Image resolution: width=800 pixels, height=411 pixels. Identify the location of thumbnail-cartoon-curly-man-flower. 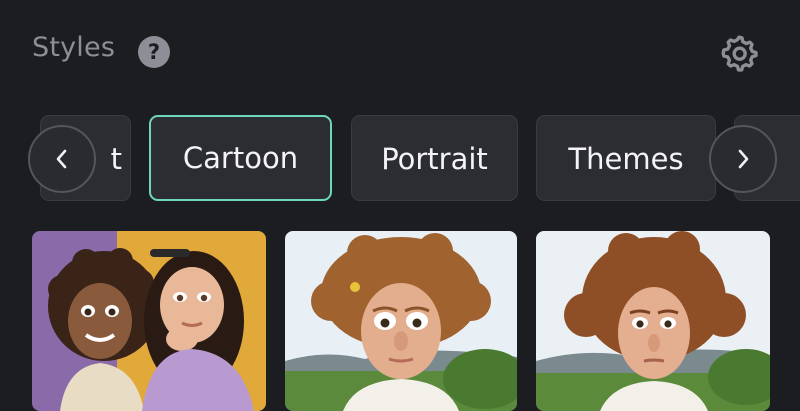
(401, 321).